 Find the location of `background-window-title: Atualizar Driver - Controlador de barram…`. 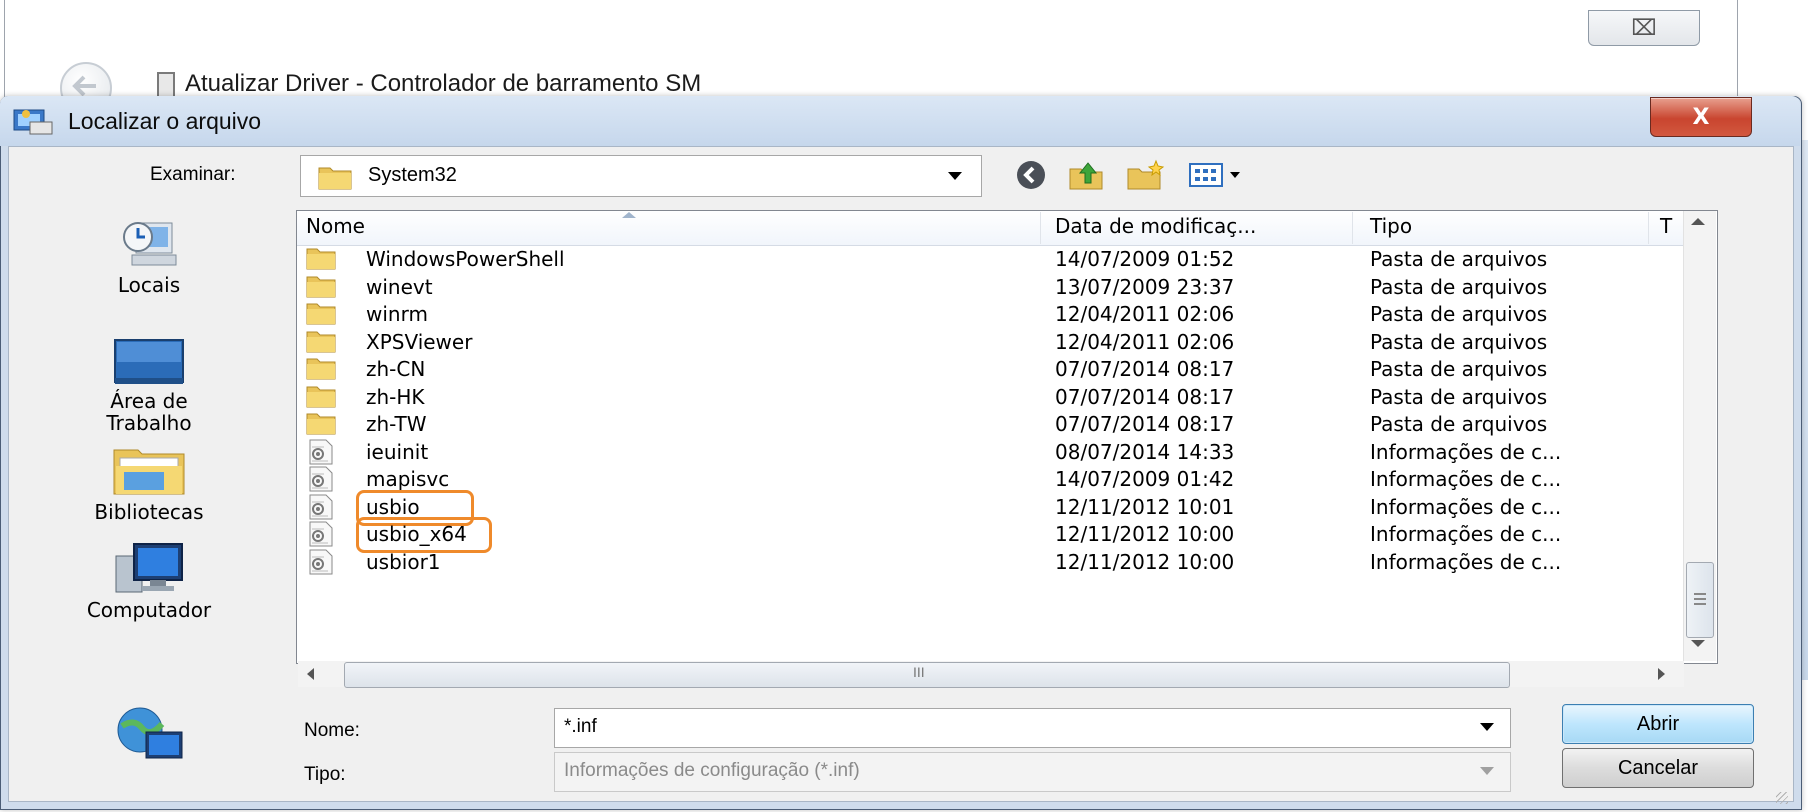

background-window-title: Atualizar Driver - Controlador de barram… is located at coordinates (443, 83).